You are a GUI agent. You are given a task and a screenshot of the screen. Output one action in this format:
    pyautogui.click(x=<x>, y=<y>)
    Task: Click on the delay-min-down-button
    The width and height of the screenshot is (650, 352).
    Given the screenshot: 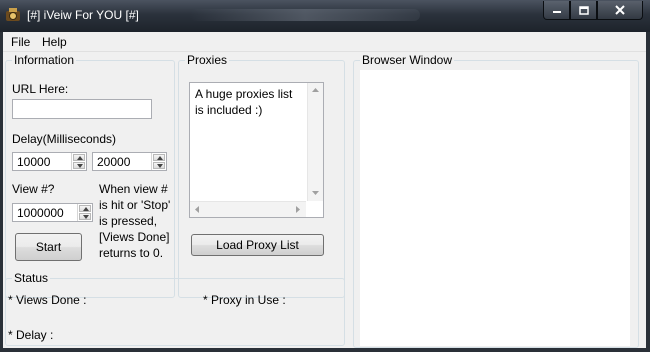 What is the action you would take?
    pyautogui.click(x=79, y=165)
    